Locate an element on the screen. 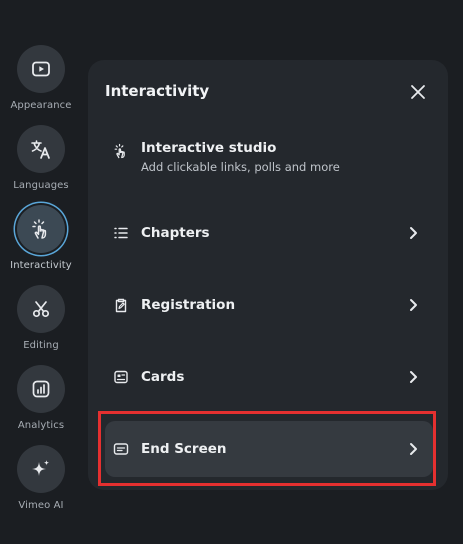 The image size is (463, 544). sidebar-item-interactivity: Interactivity is located at coordinates (41, 238).